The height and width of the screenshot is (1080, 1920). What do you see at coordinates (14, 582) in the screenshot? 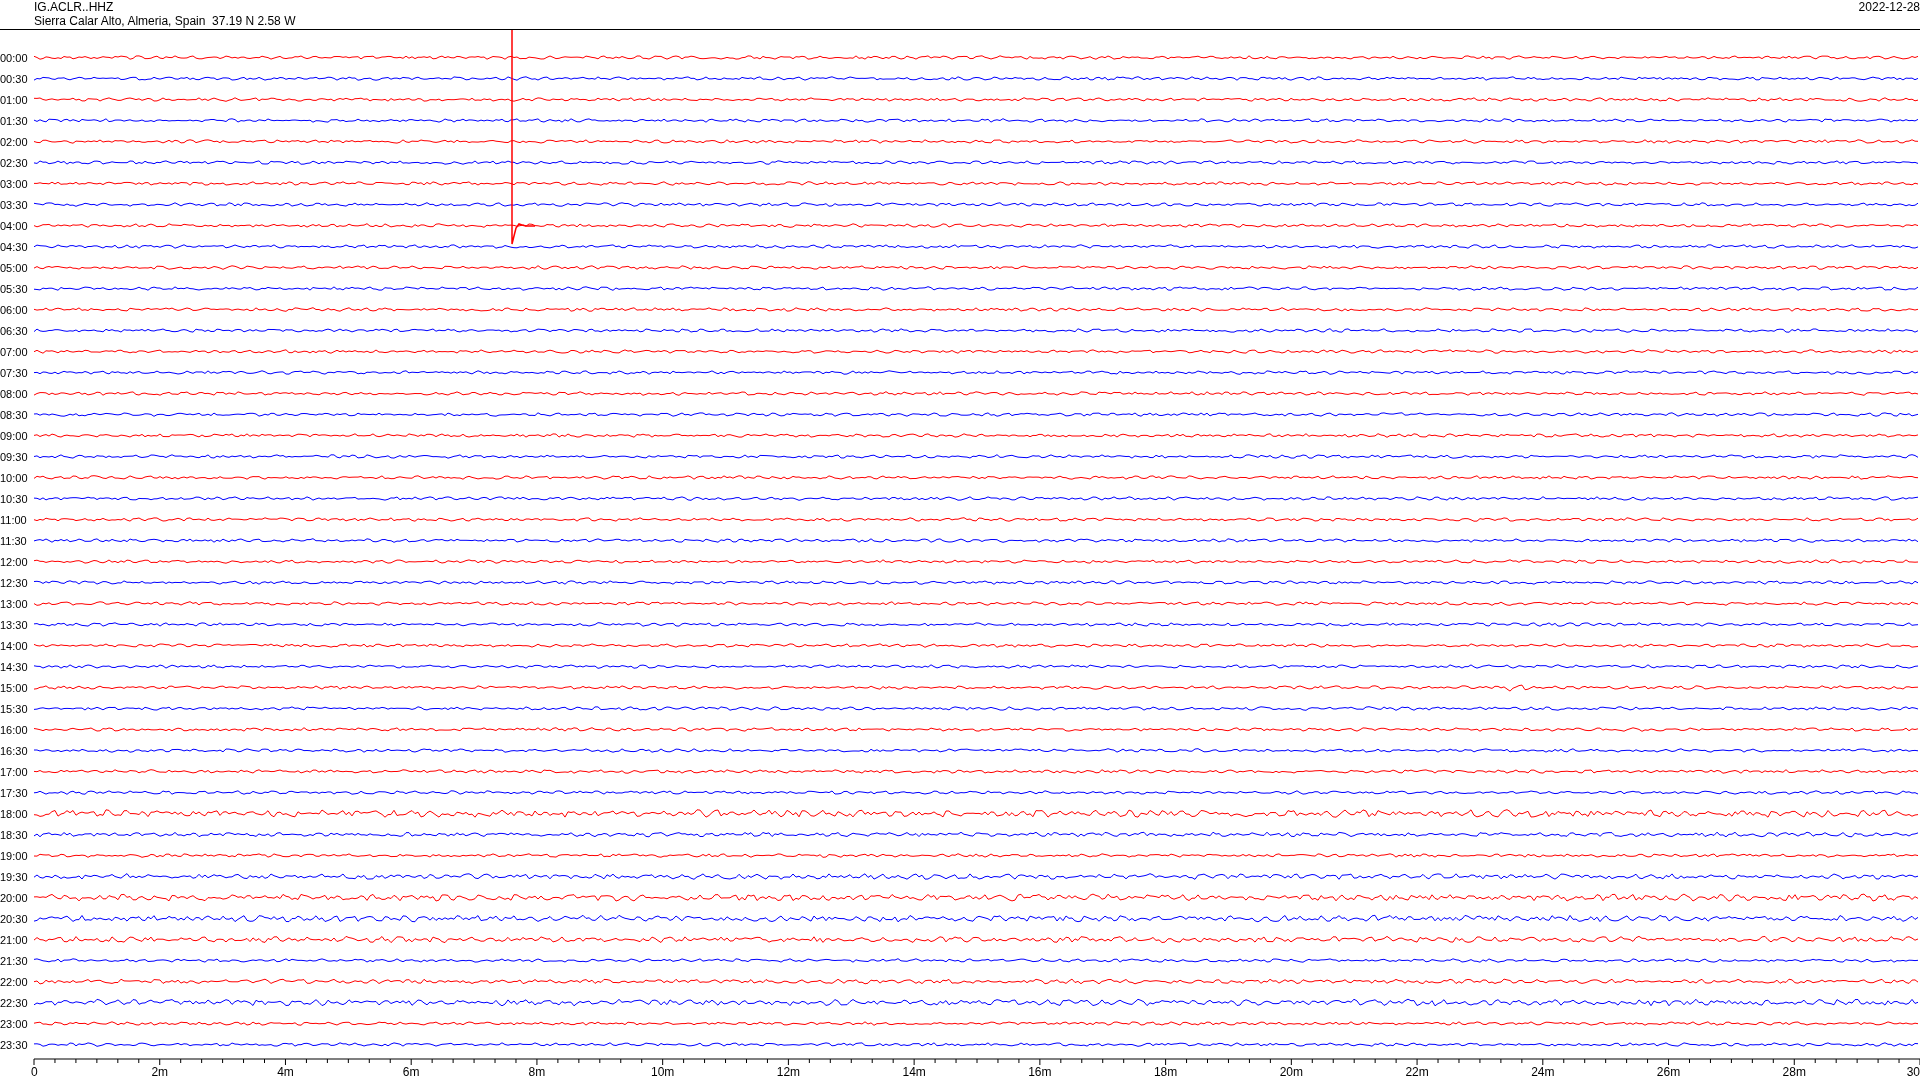
I see `time-label: 12:30` at bounding box center [14, 582].